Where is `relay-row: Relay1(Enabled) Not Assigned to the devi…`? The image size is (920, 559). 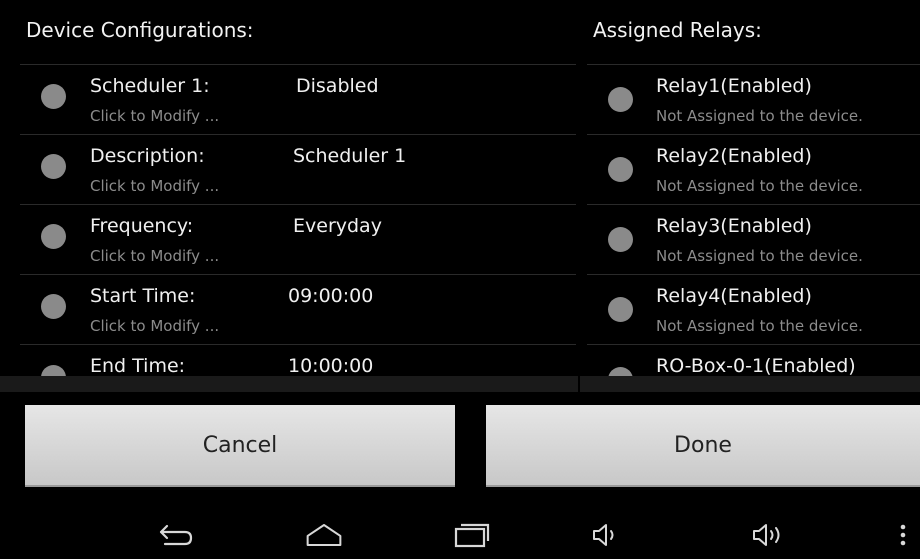 relay-row: Relay1(Enabled) Not Assigned to the devi… is located at coordinates (753, 99).